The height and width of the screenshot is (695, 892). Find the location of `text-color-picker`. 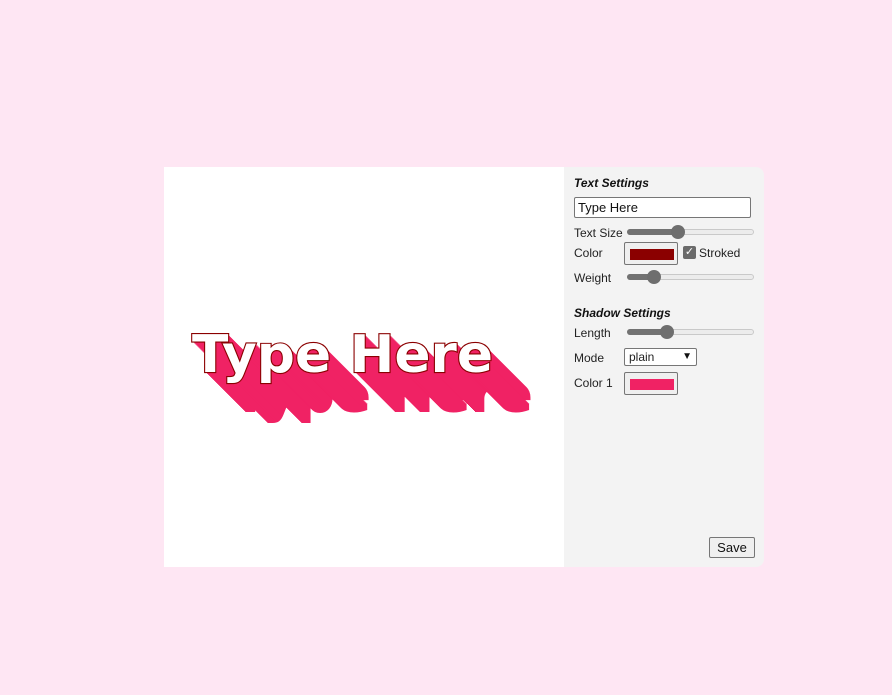

text-color-picker is located at coordinates (651, 253).